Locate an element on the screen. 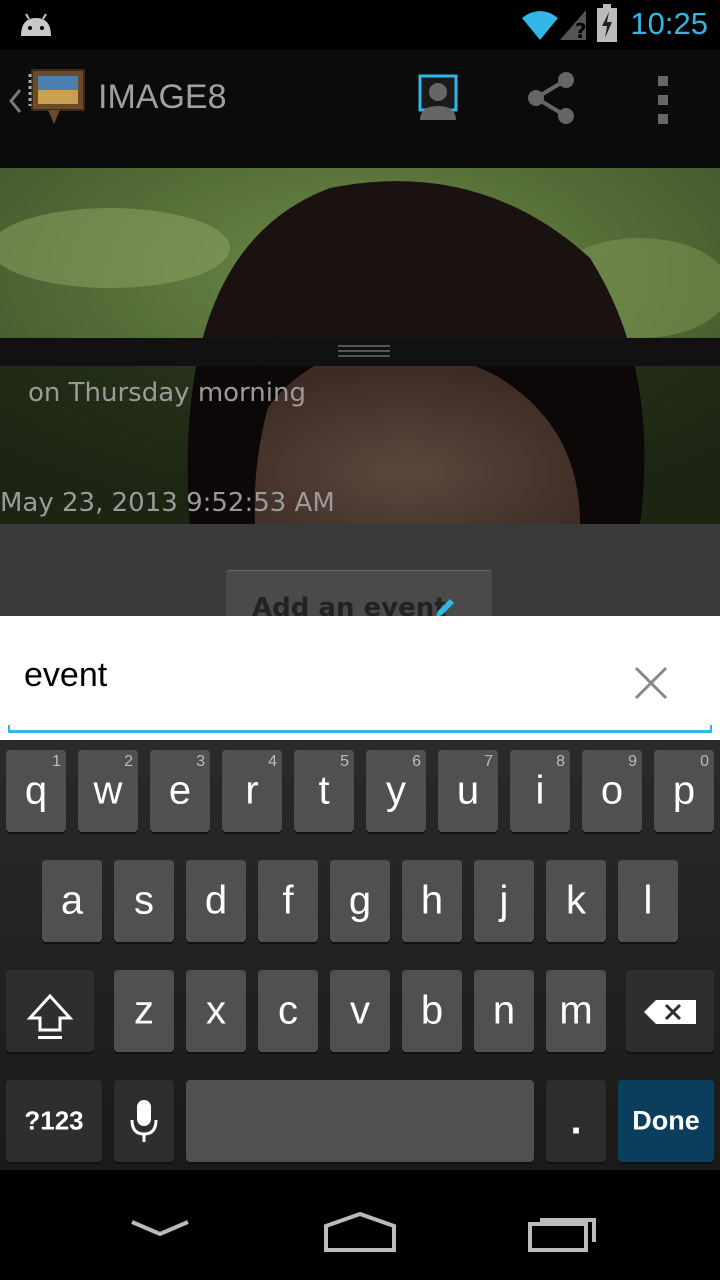  drag-handle is located at coordinates (360, 352).